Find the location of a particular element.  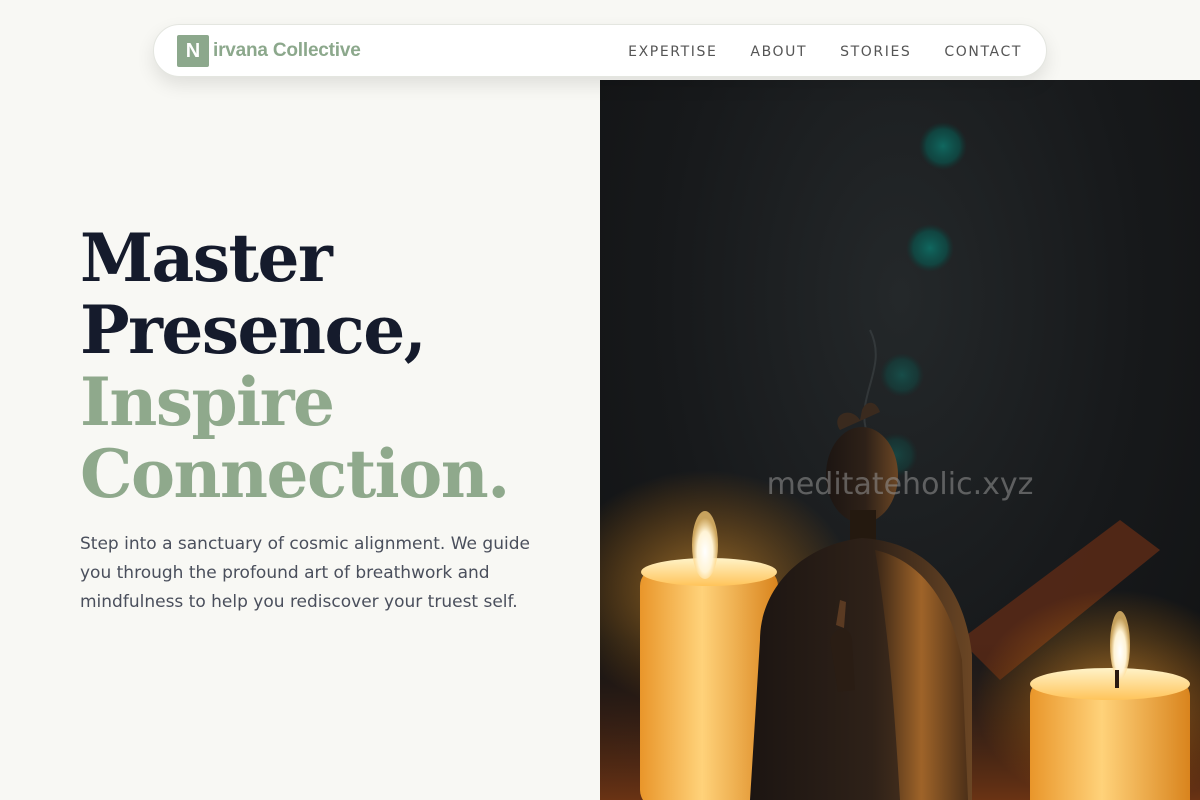

nav-link-expertise: EXPERTISE is located at coordinates (672, 52).